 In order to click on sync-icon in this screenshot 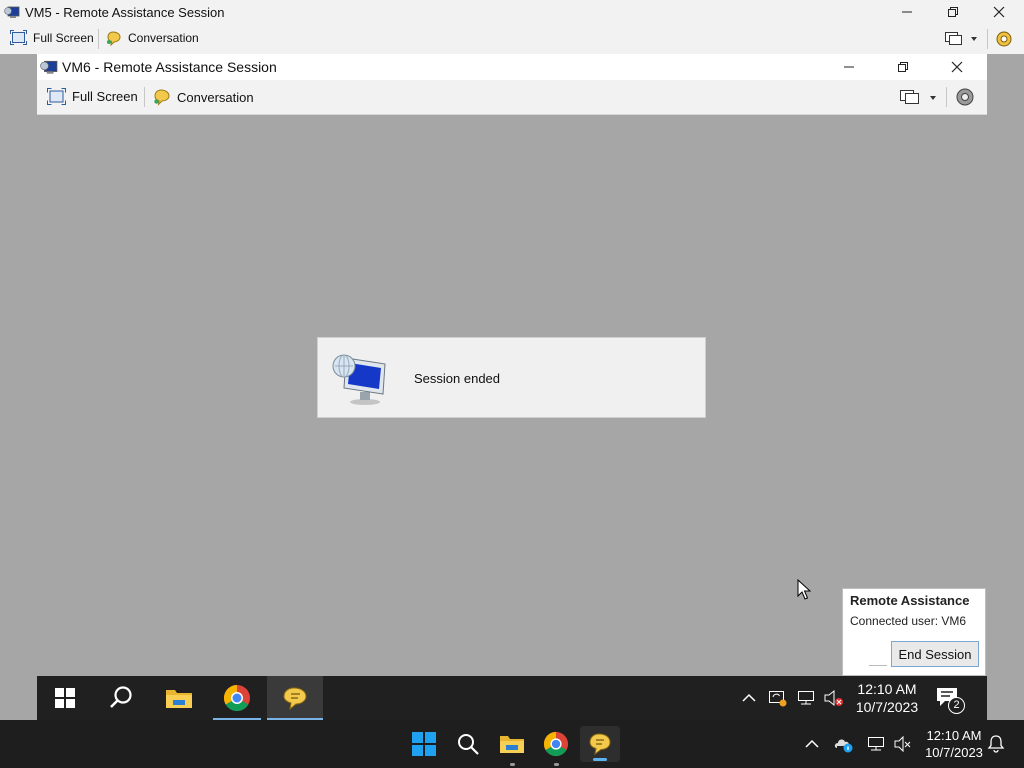, I will do `click(778, 699)`.